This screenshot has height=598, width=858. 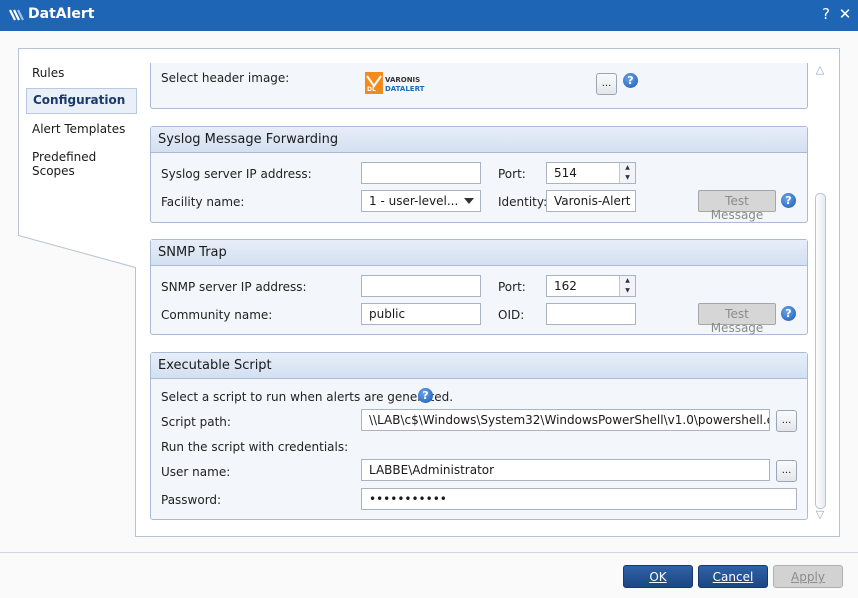 I want to click on snmp-server-ip-input, so click(x=421, y=286).